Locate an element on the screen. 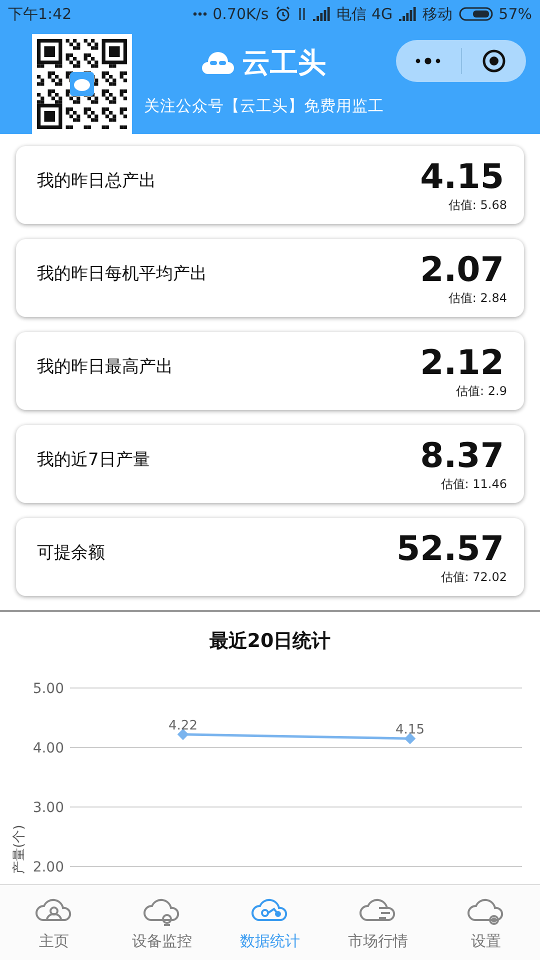 This screenshot has height=960, width=540. tab-item: 数据统计 is located at coordinates (270, 922).